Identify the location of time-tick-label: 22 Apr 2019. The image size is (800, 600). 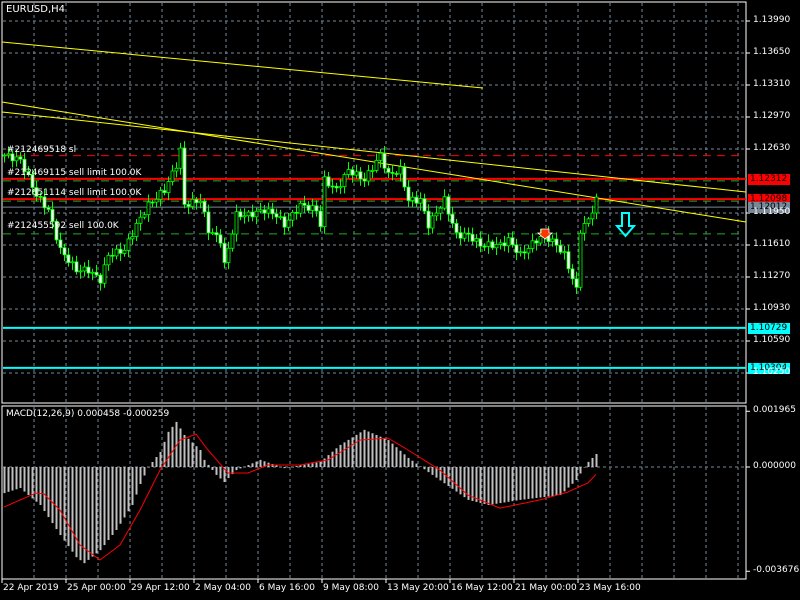
(31, 588).